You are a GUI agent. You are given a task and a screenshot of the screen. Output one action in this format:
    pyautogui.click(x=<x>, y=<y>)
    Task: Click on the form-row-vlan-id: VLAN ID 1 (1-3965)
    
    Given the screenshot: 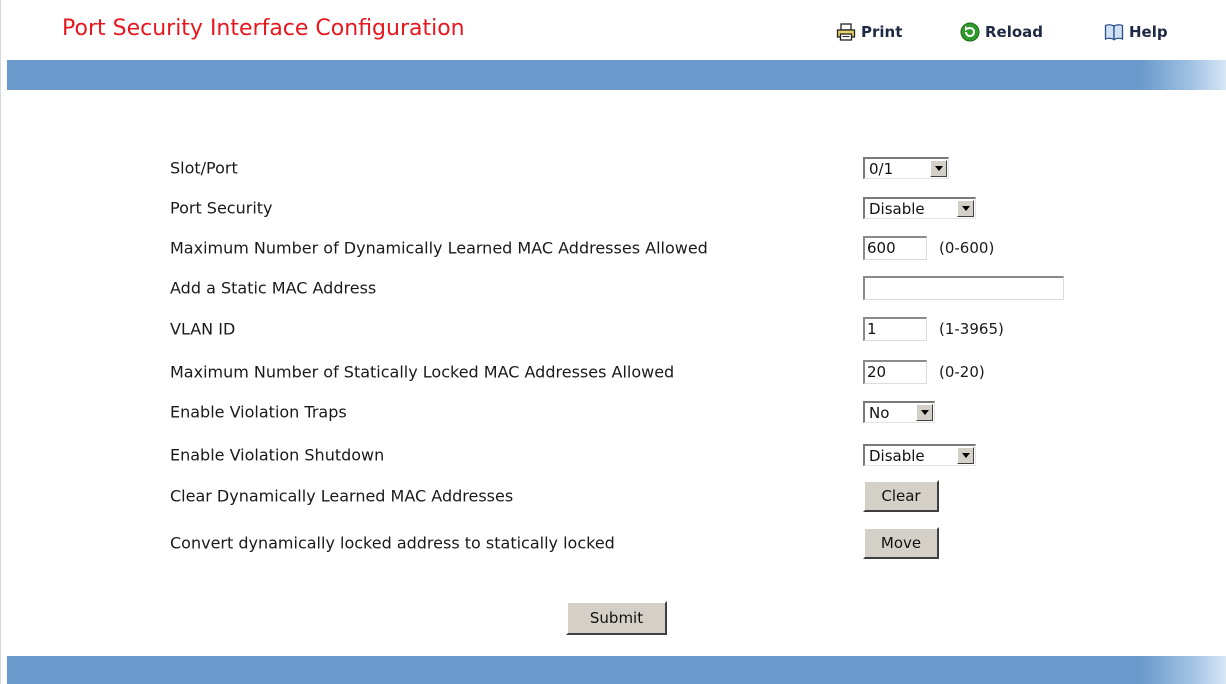 What is the action you would take?
    pyautogui.click(x=613, y=329)
    